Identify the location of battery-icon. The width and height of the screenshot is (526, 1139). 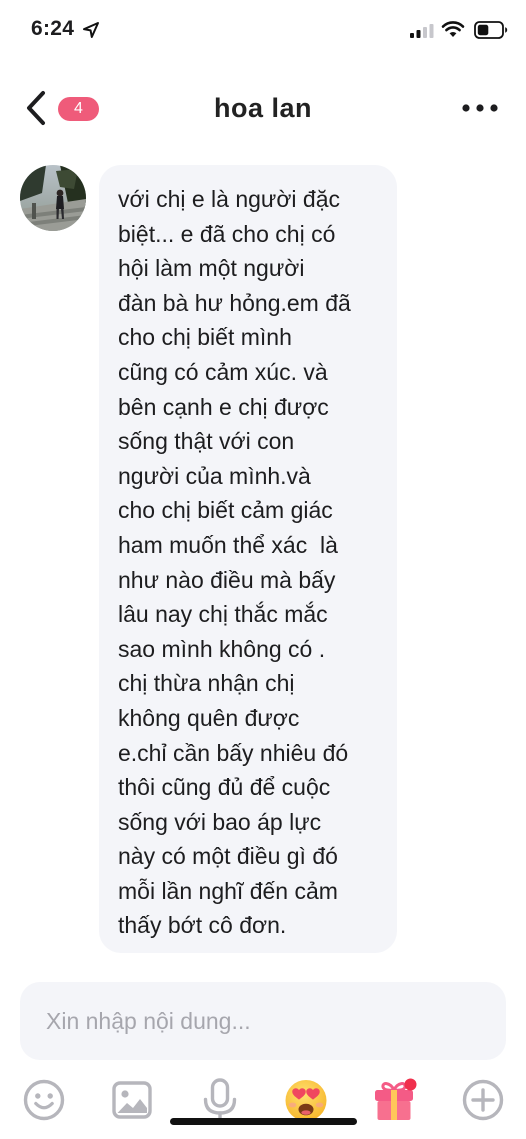
(491, 30).